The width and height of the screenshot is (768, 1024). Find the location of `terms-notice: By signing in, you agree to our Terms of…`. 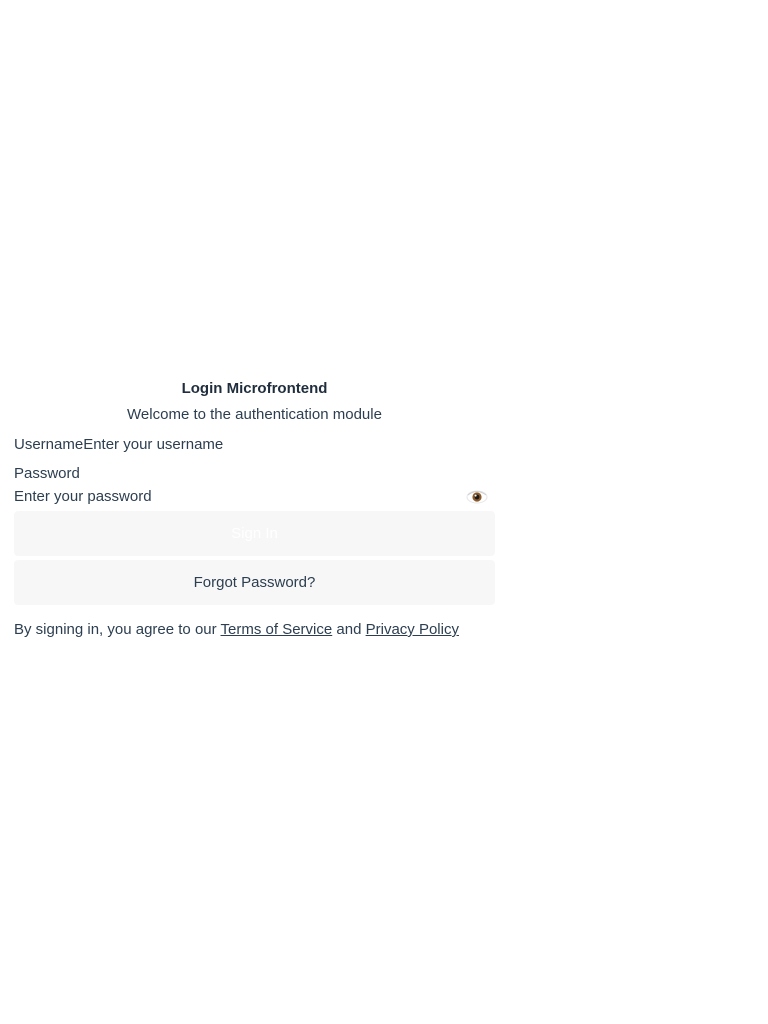

terms-notice: By signing in, you agree to our Terms of… is located at coordinates (254, 630).